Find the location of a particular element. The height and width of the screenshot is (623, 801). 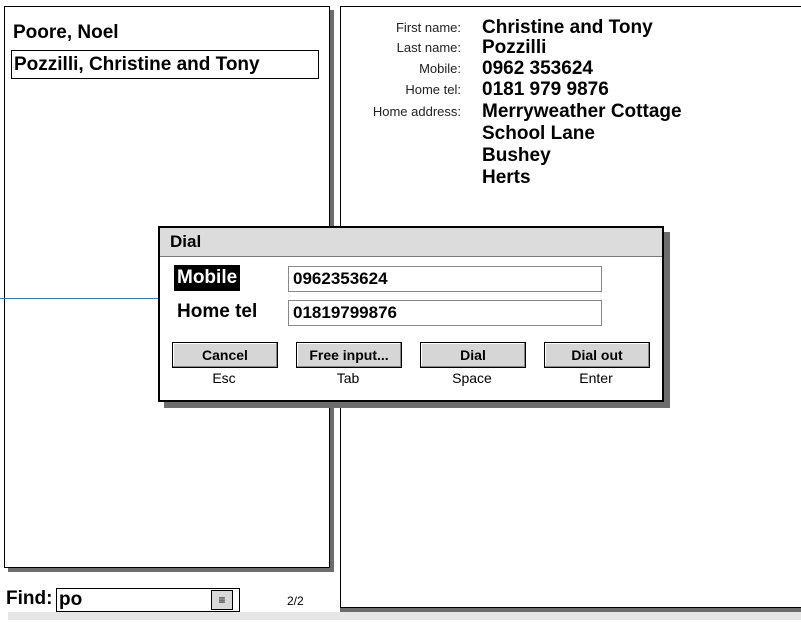

contact-item-pozzilli-selected: Pozzilli, Christine and Tony is located at coordinates (165, 64).